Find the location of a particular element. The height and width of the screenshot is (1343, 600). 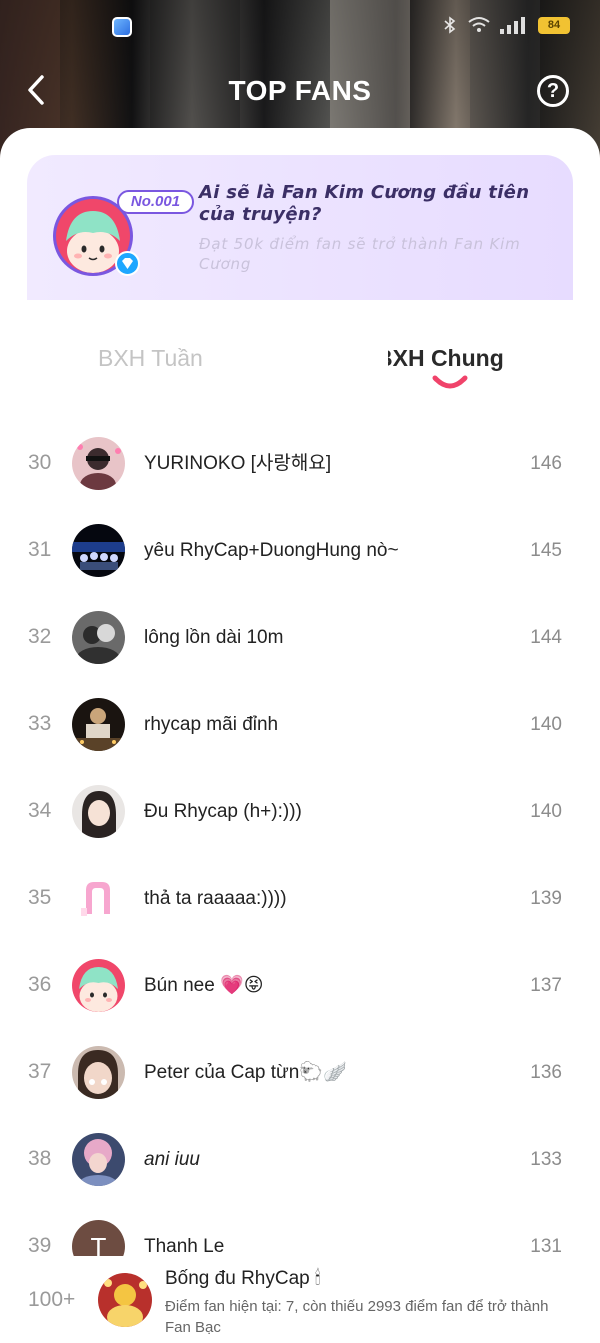

signal-icon is located at coordinates (514, 25).